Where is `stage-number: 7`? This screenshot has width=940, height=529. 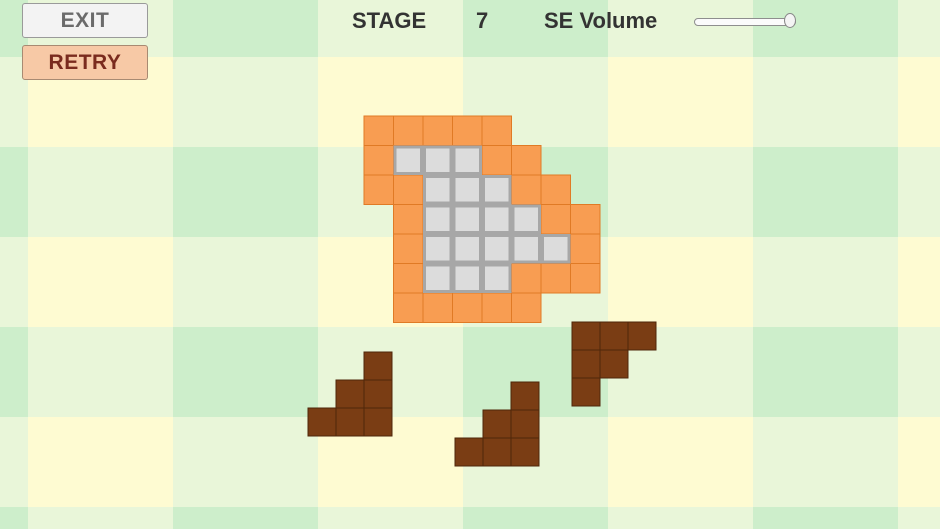
stage-number: 7 is located at coordinates (482, 20).